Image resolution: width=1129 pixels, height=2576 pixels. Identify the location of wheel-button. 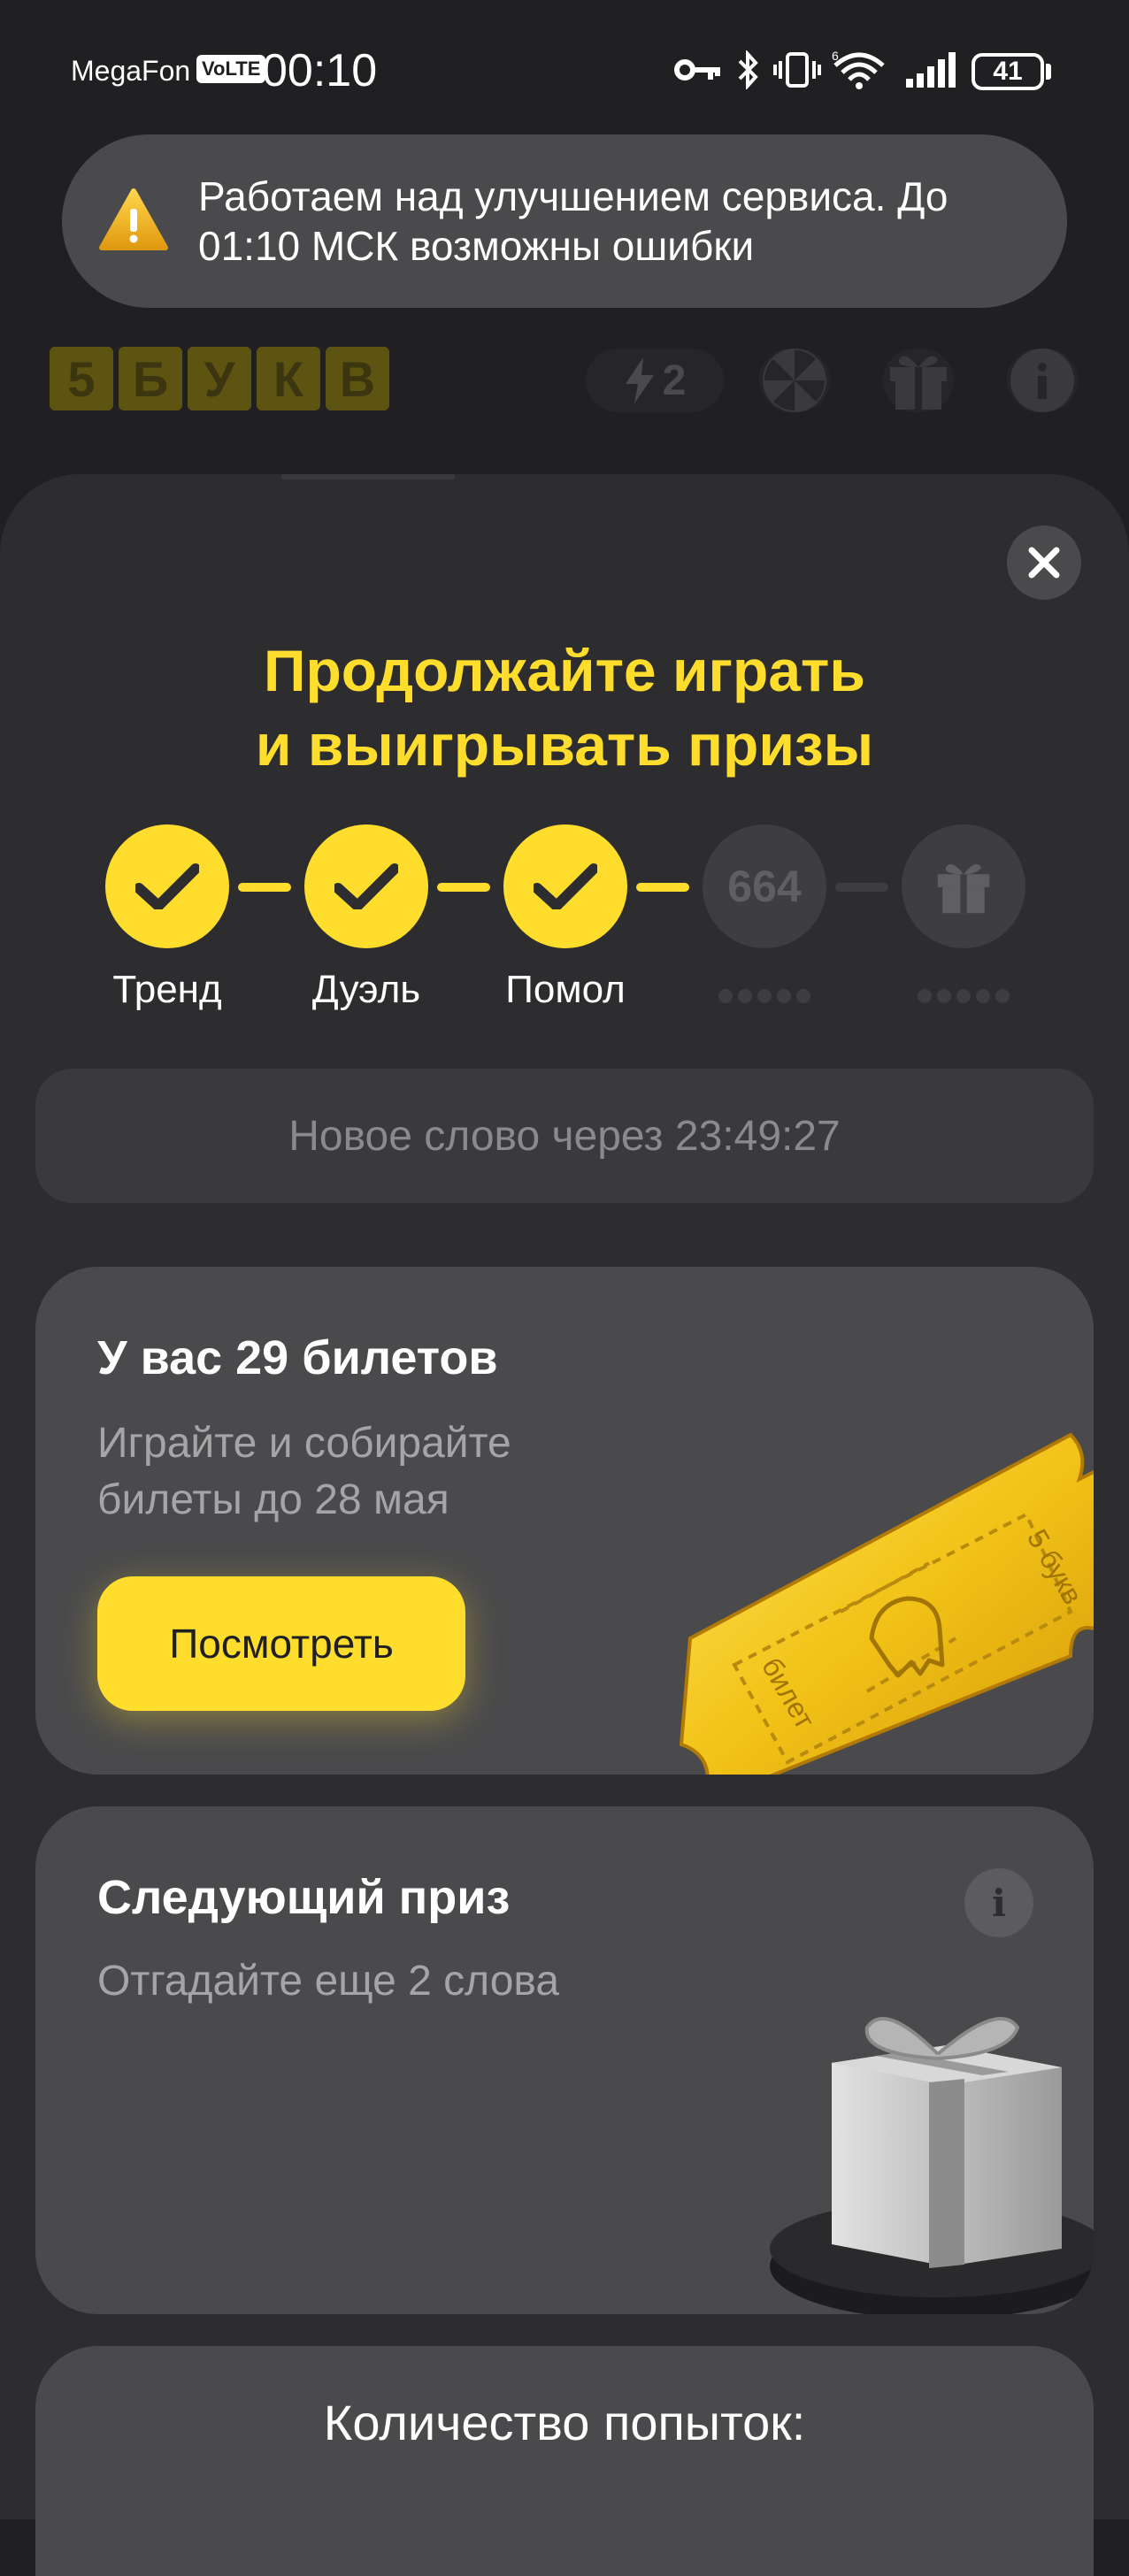
(794, 380).